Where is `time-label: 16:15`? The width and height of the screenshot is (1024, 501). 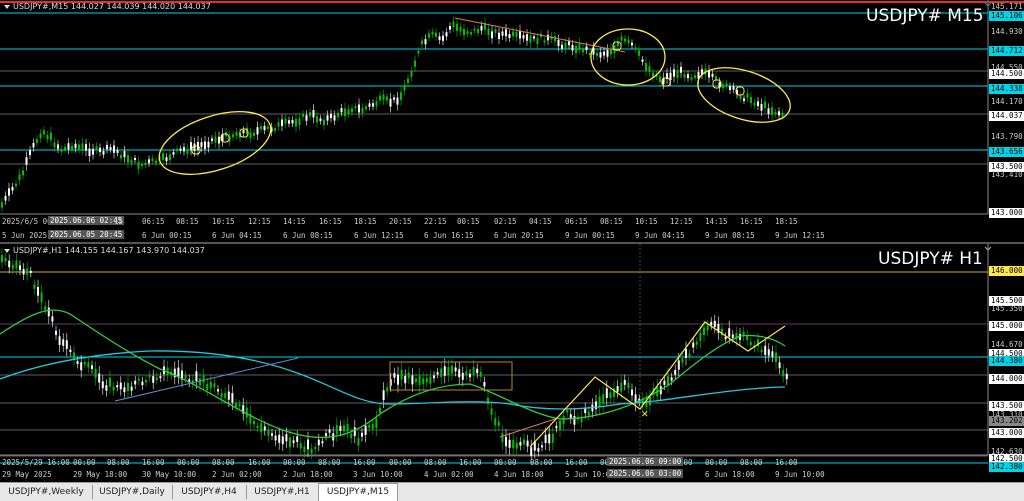
time-label: 16:15 is located at coordinates (330, 221).